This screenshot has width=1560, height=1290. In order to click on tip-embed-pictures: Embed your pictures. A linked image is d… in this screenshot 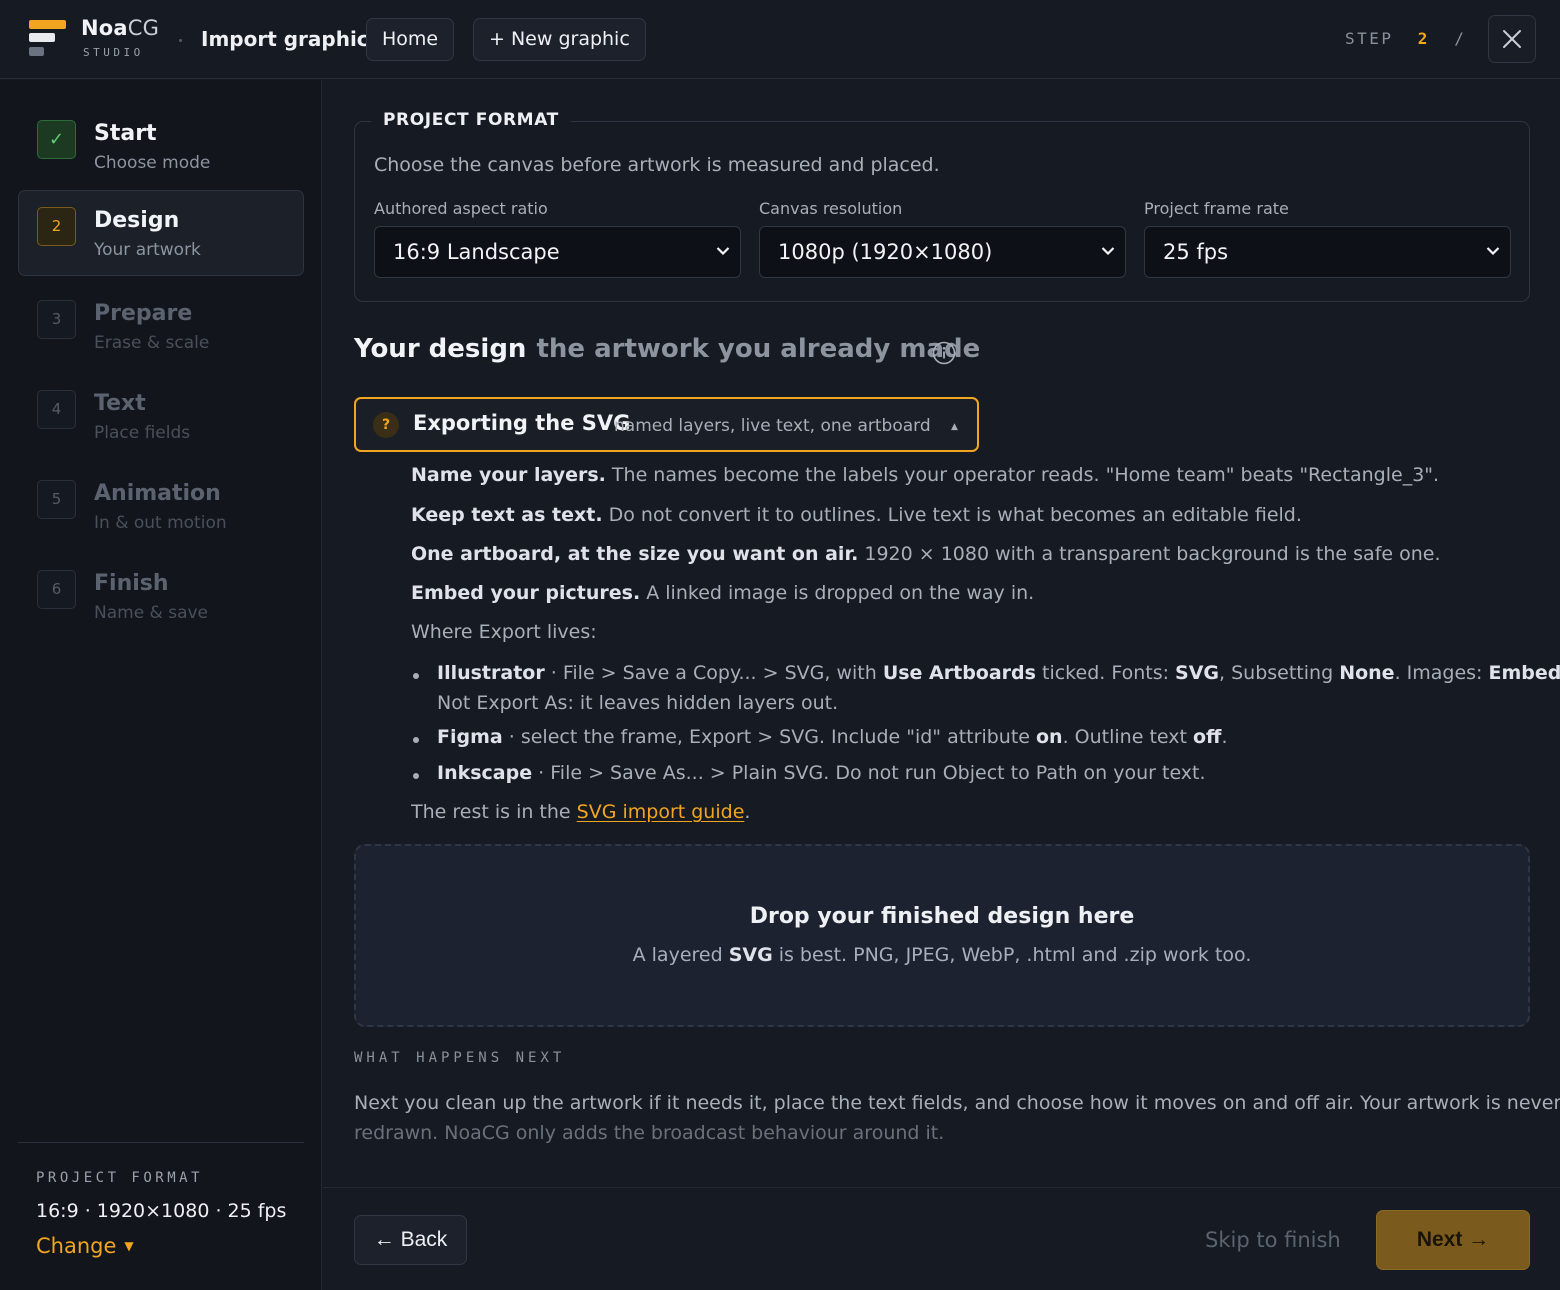, I will do `click(723, 593)`.